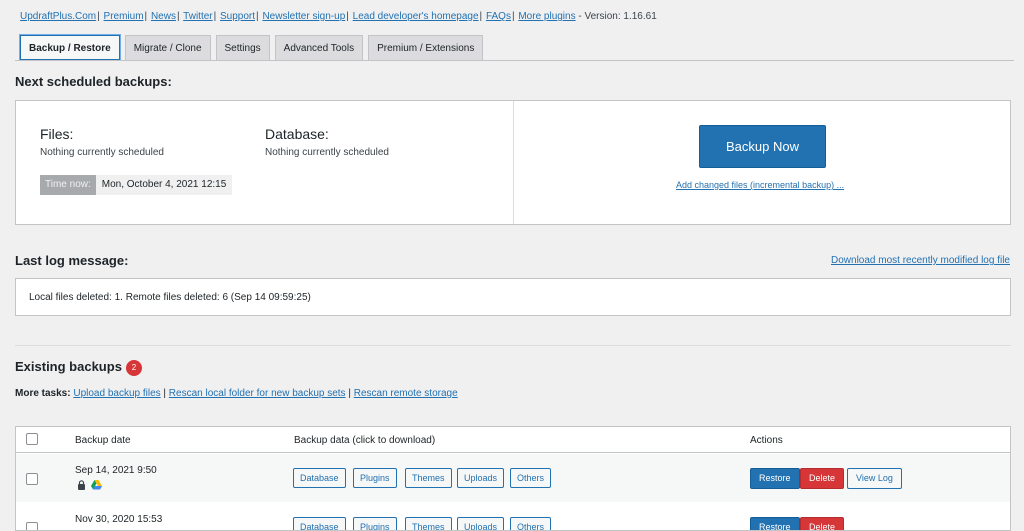 The height and width of the screenshot is (531, 1024). What do you see at coordinates (498, 16) in the screenshot?
I see `link-faqs: FAQs` at bounding box center [498, 16].